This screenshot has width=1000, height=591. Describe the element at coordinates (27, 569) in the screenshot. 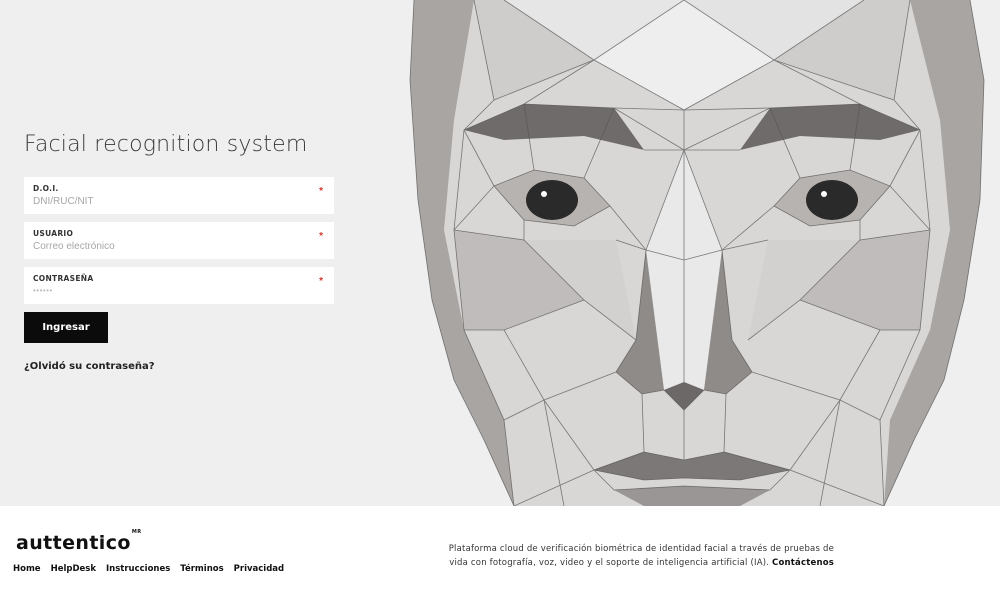

I see `footer-link-home: Home` at that location.